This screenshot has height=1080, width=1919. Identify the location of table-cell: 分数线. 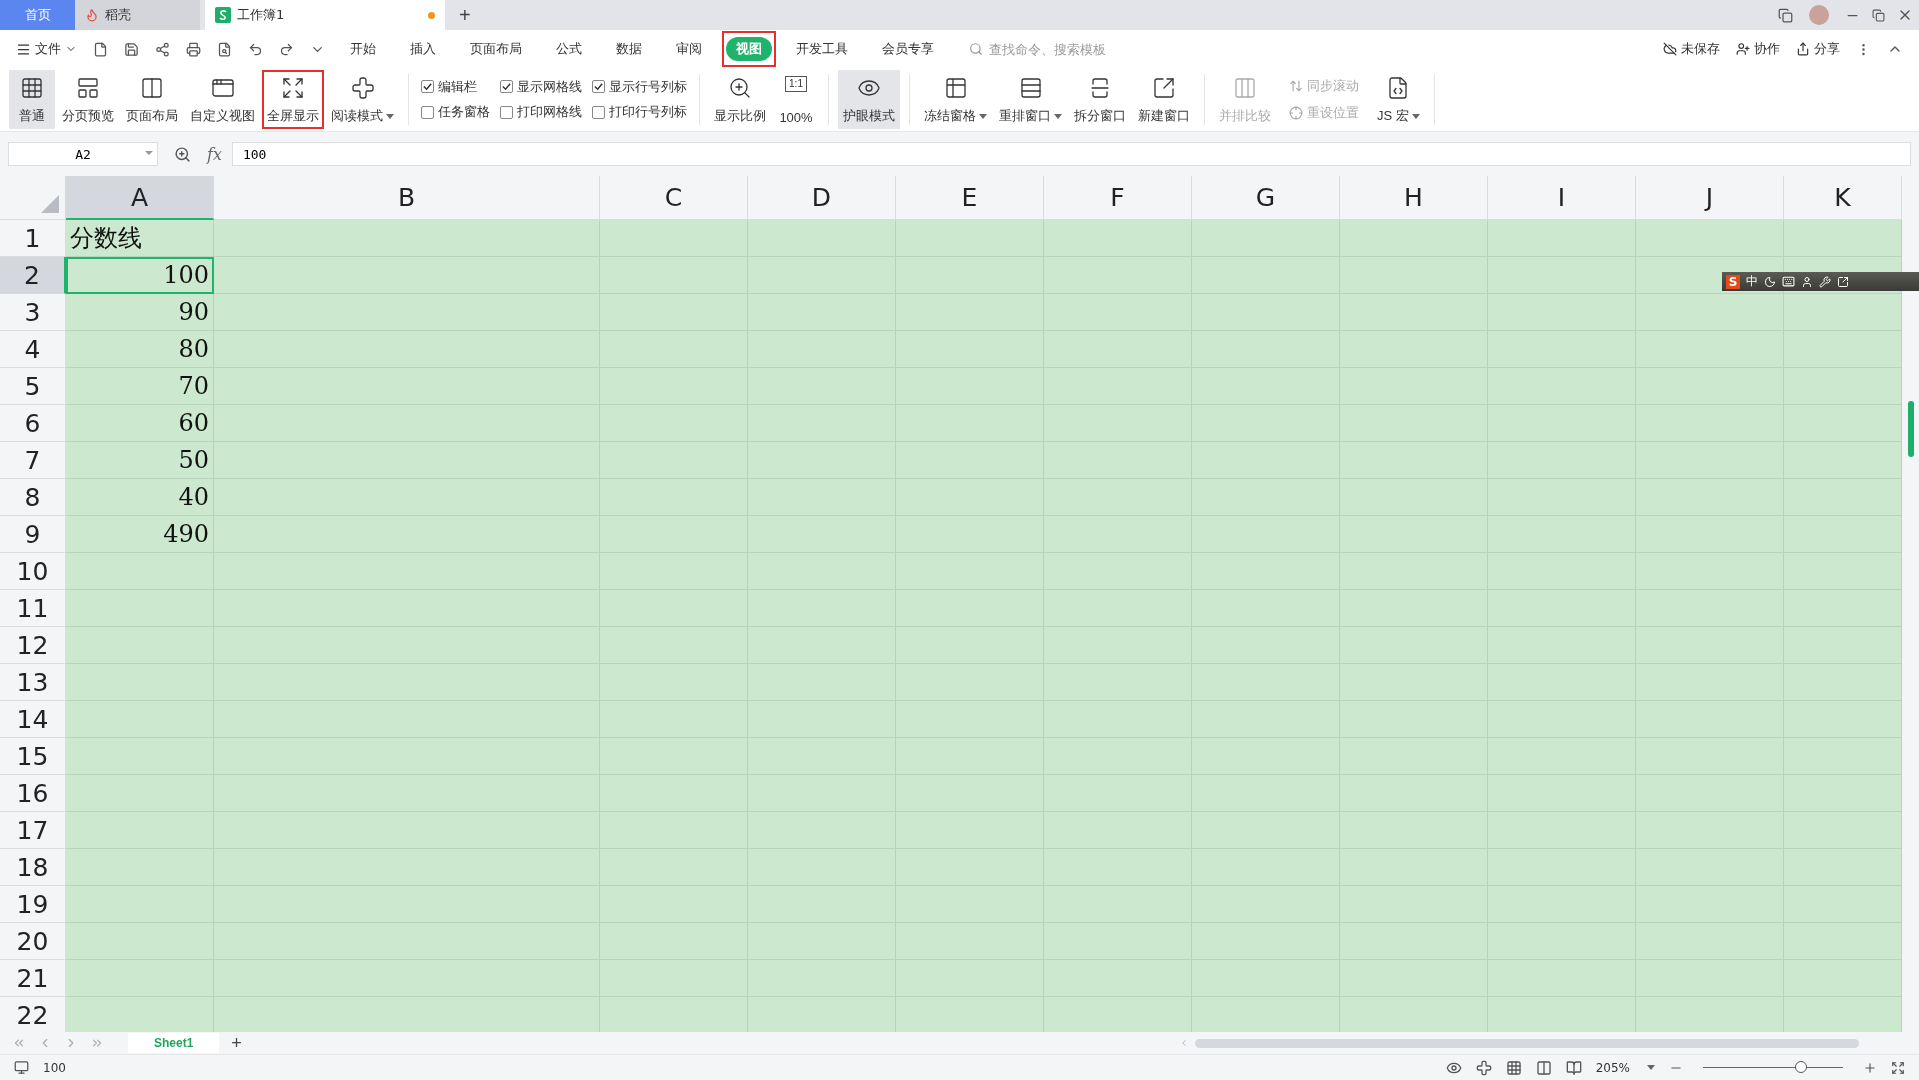
(140, 238).